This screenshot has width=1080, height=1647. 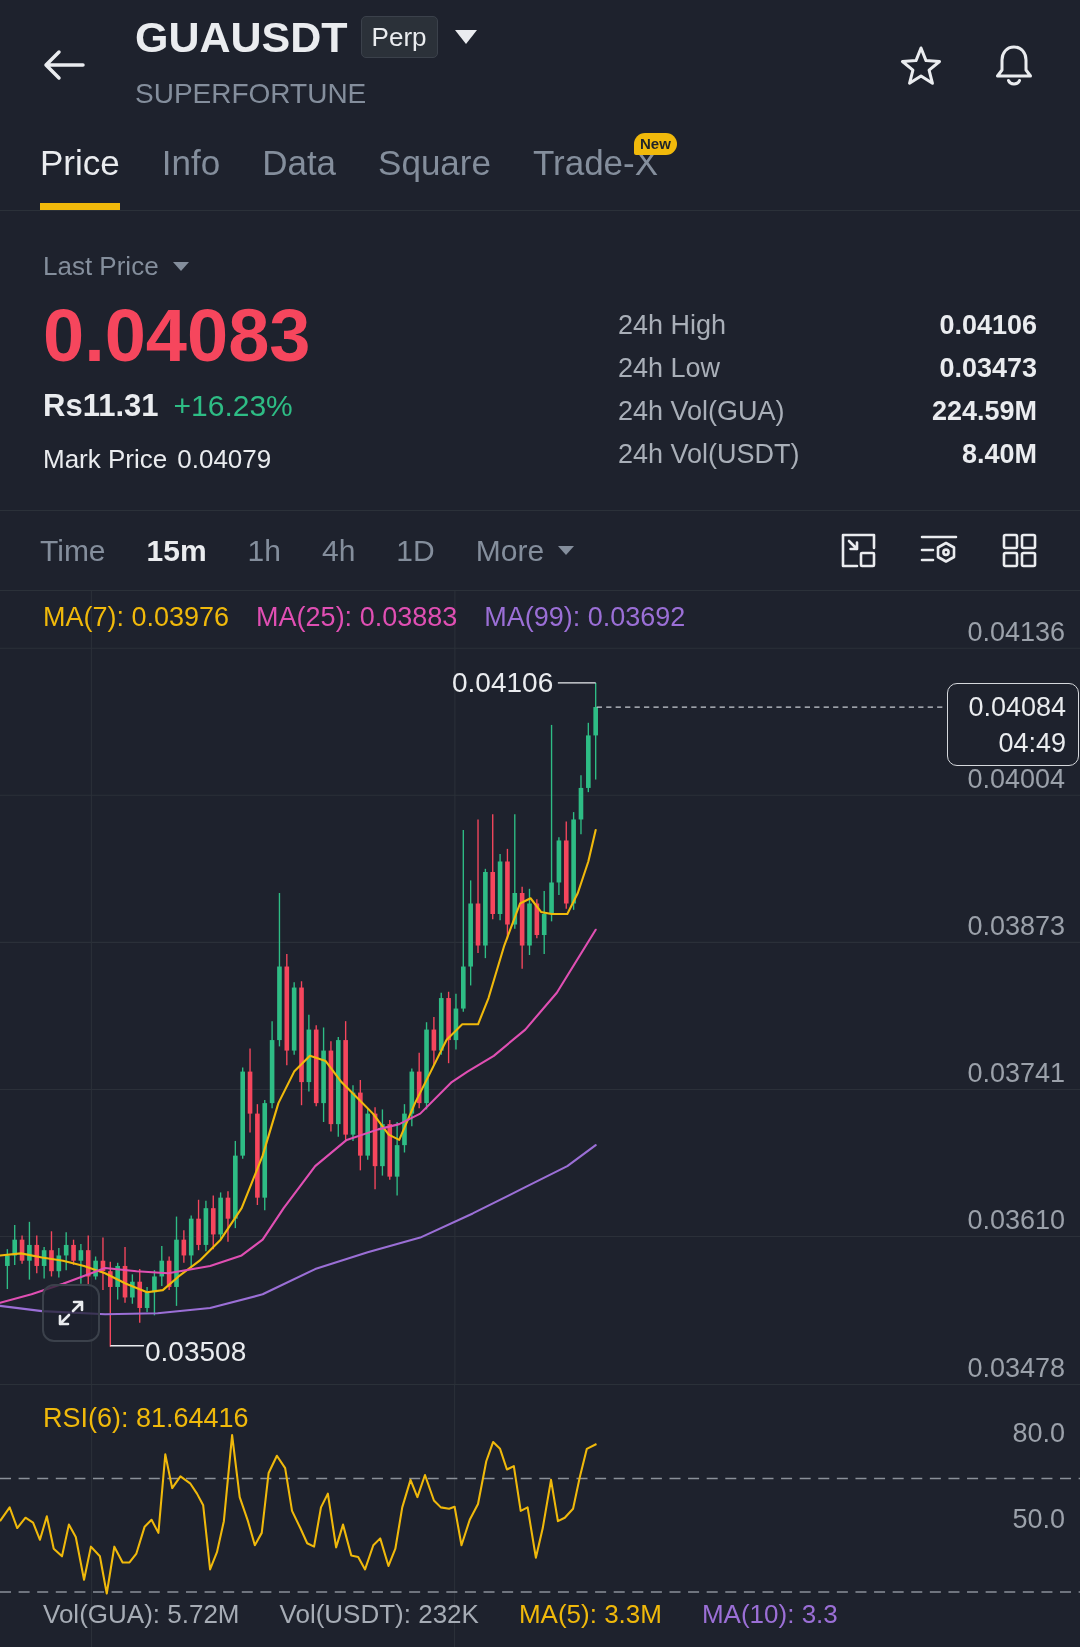 What do you see at coordinates (116, 266) in the screenshot?
I see `price-type-dropdown: Last Price` at bounding box center [116, 266].